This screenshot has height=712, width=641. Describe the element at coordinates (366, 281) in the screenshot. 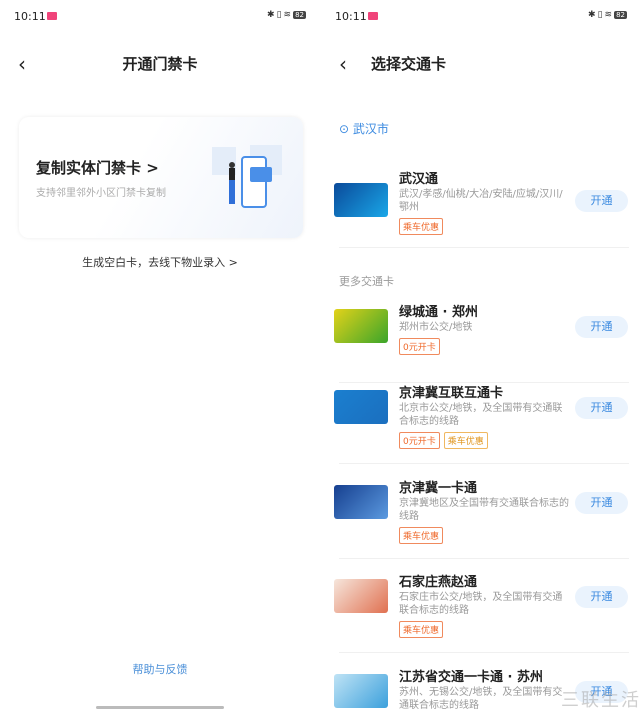

I see `more-cards-heading: 更多交通卡` at that location.